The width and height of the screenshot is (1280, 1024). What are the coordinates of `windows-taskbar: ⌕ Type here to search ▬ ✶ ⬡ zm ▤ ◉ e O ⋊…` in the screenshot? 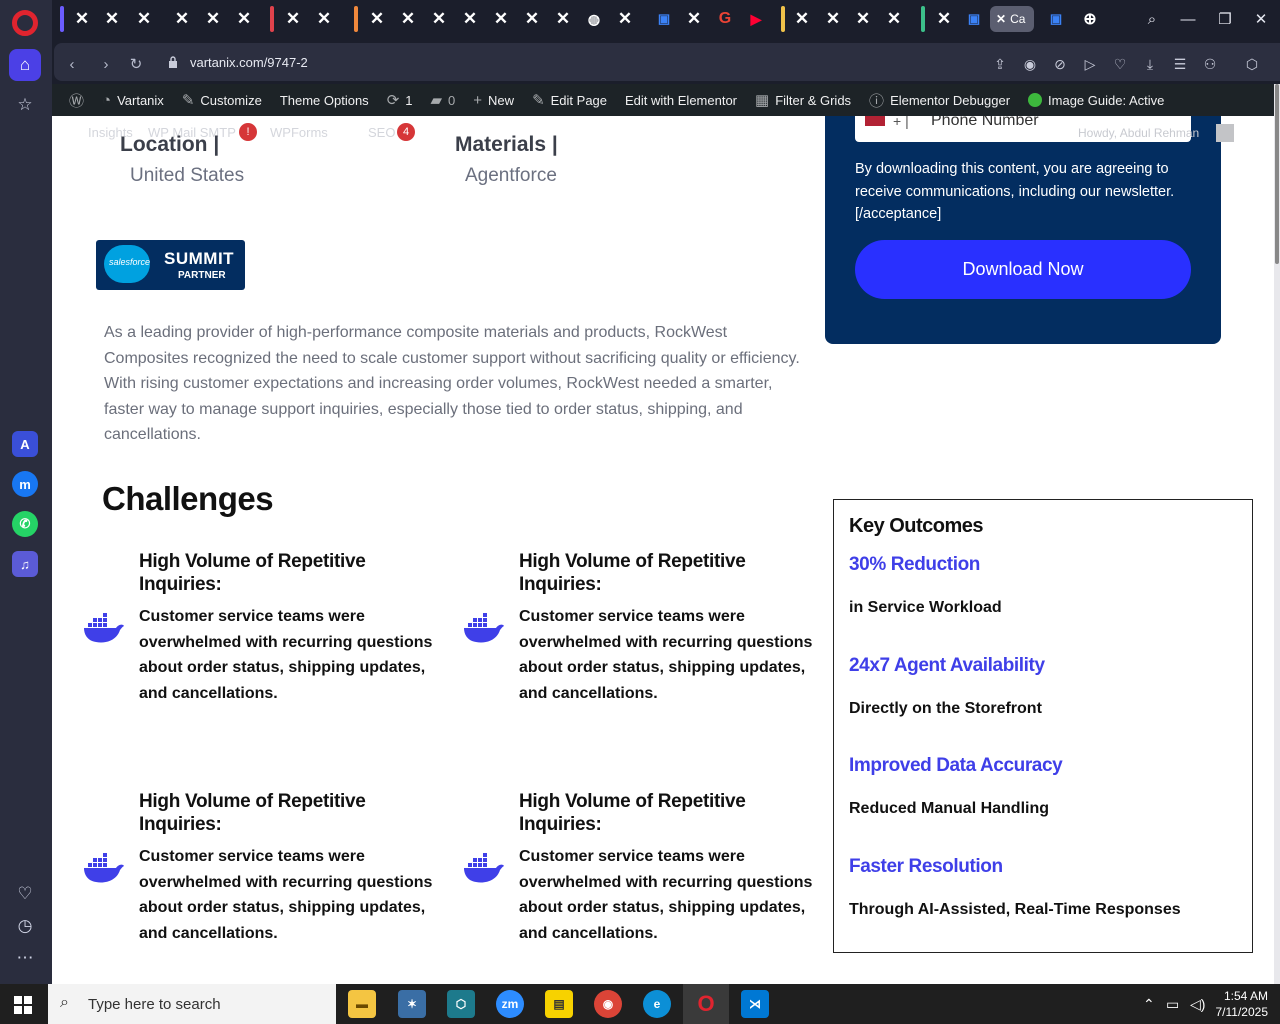 It's located at (640, 1004).